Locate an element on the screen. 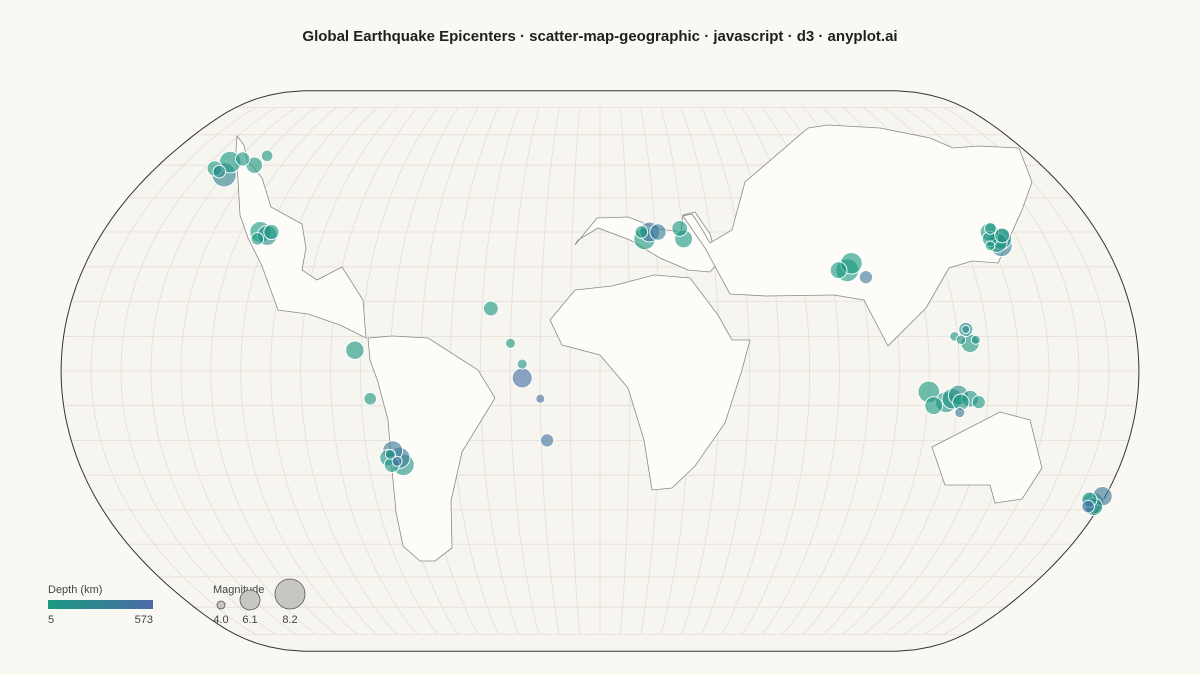 The height and width of the screenshot is (675, 1200). magnitude-circle-small is located at coordinates (221, 605).